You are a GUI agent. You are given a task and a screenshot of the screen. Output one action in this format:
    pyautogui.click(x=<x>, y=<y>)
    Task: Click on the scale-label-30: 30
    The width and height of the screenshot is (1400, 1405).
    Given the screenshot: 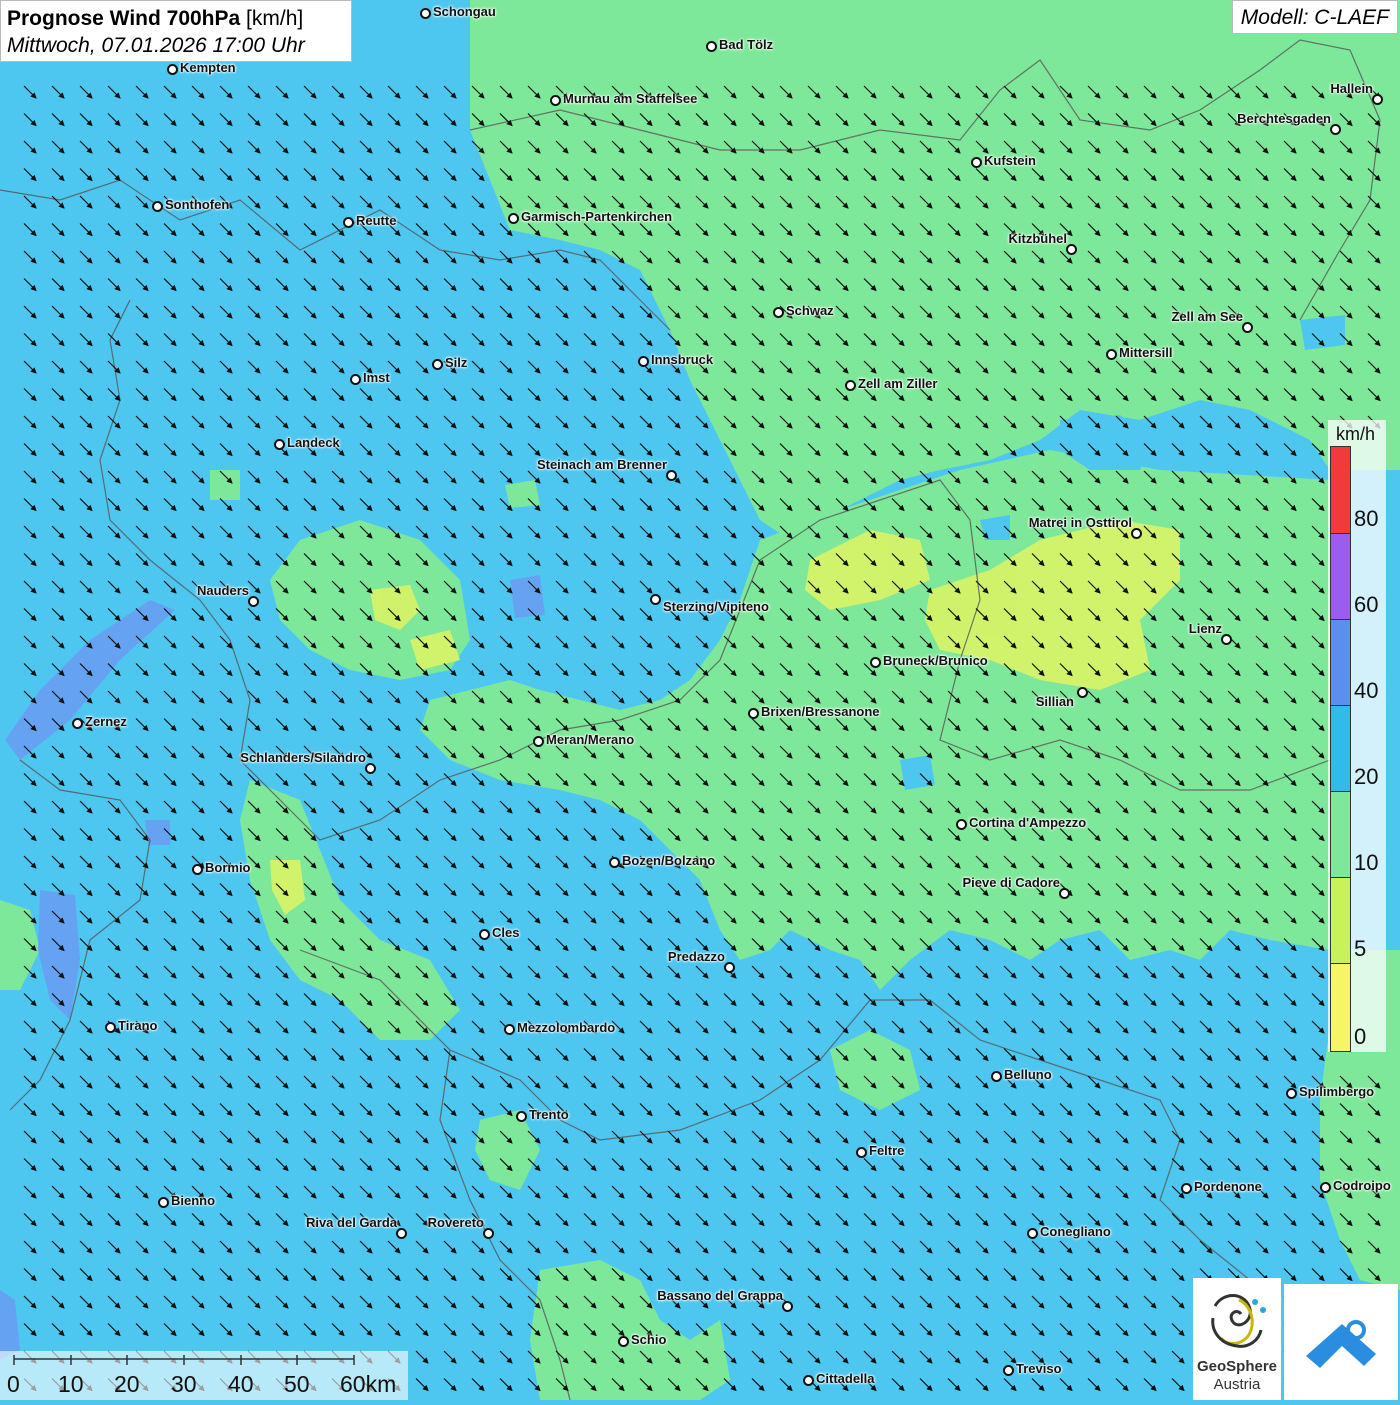 What is the action you would take?
    pyautogui.click(x=184, y=1384)
    